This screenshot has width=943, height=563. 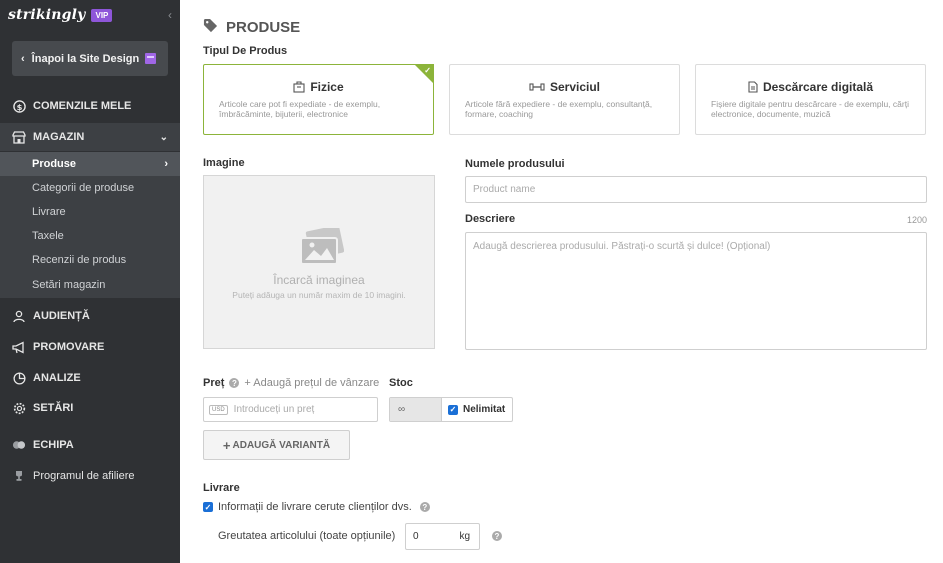 I want to click on price-label: Preț, so click(x=214, y=383).